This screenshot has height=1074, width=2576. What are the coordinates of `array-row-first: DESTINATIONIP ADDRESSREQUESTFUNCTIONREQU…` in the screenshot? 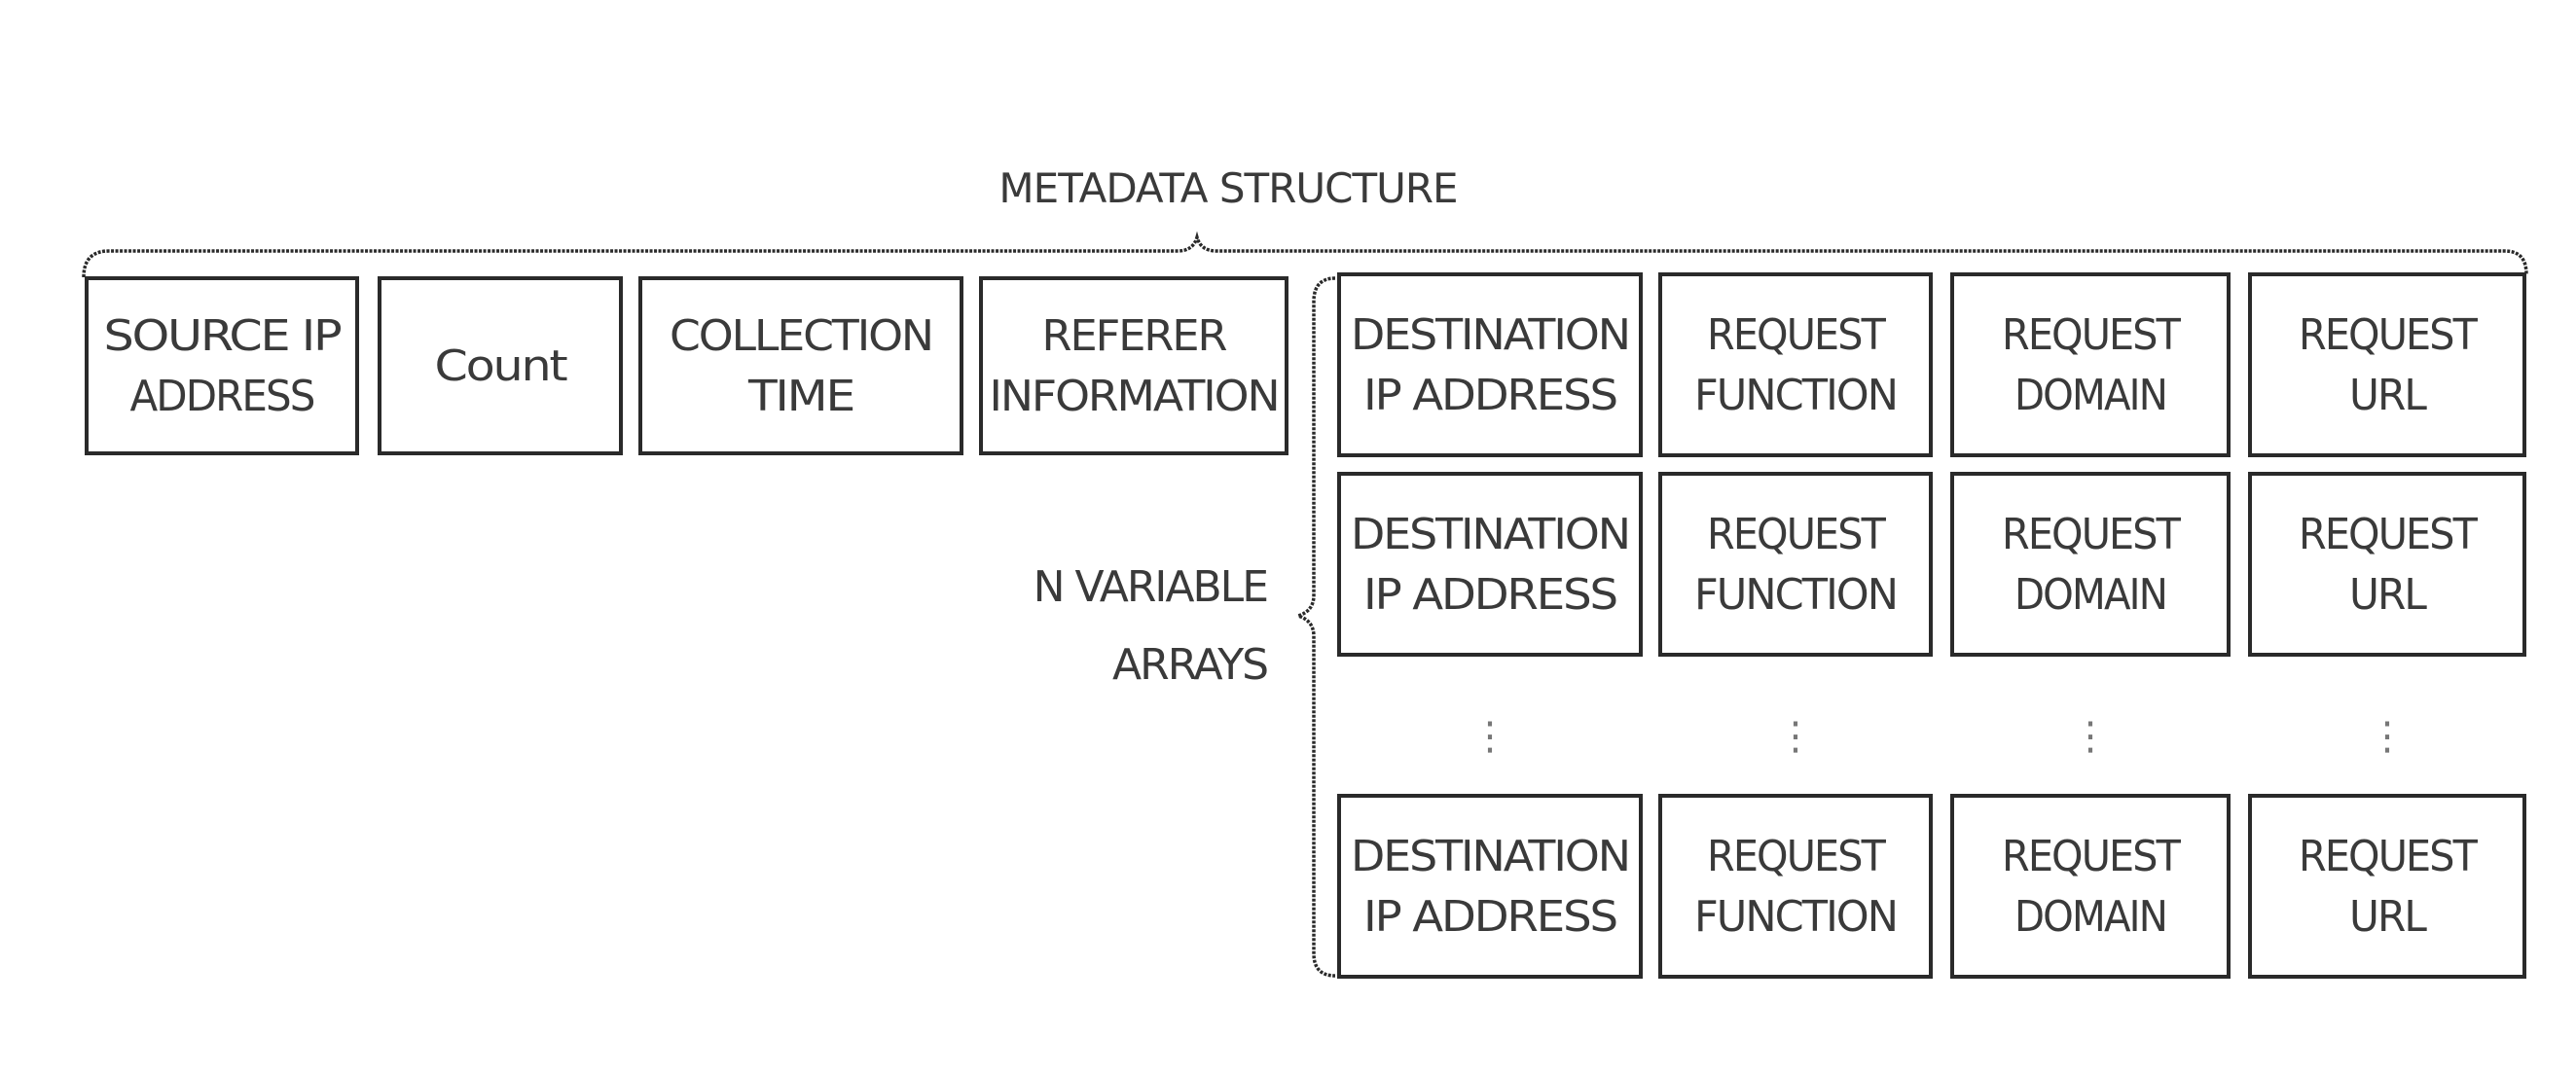 It's located at (1931, 364).